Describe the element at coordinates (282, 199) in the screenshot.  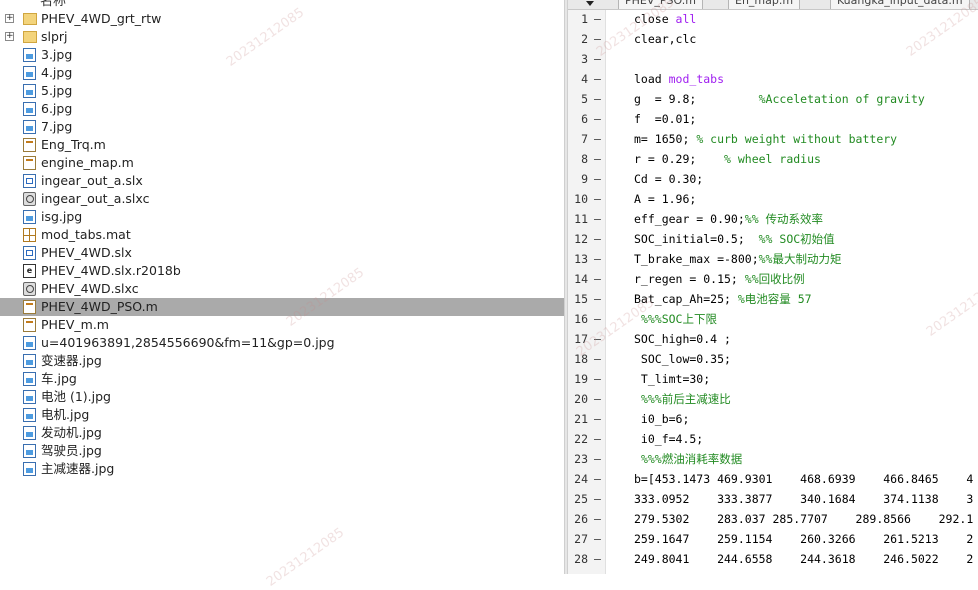
I see `file-item: ingear_out_a.slxc` at that location.